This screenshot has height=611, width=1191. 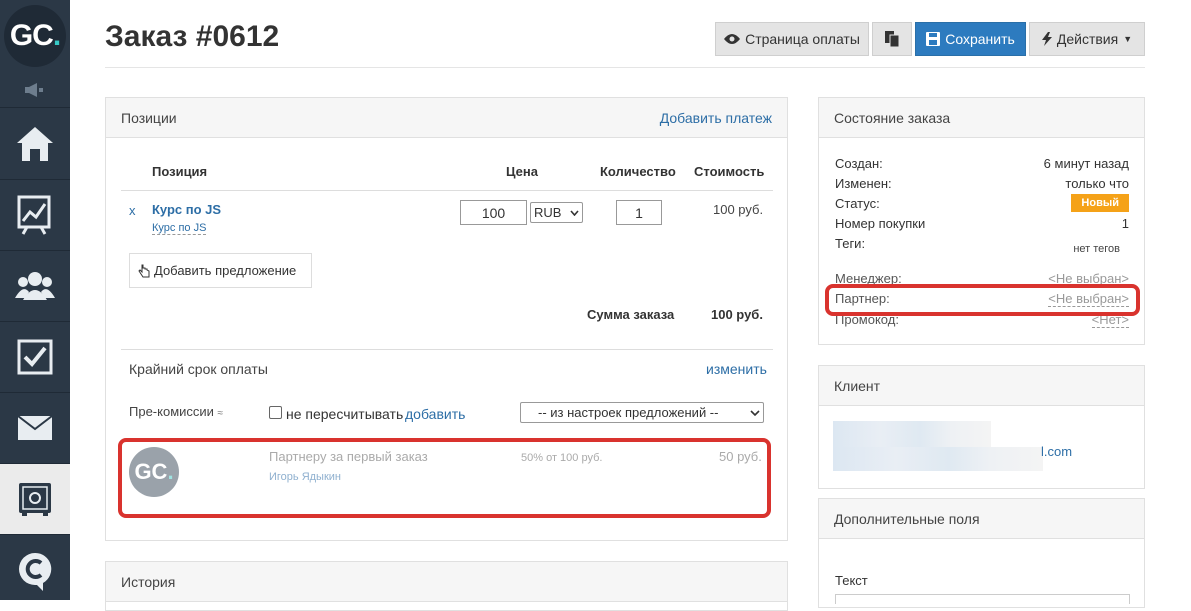 What do you see at coordinates (1100, 203) in the screenshot?
I see `status-badge: Новый` at bounding box center [1100, 203].